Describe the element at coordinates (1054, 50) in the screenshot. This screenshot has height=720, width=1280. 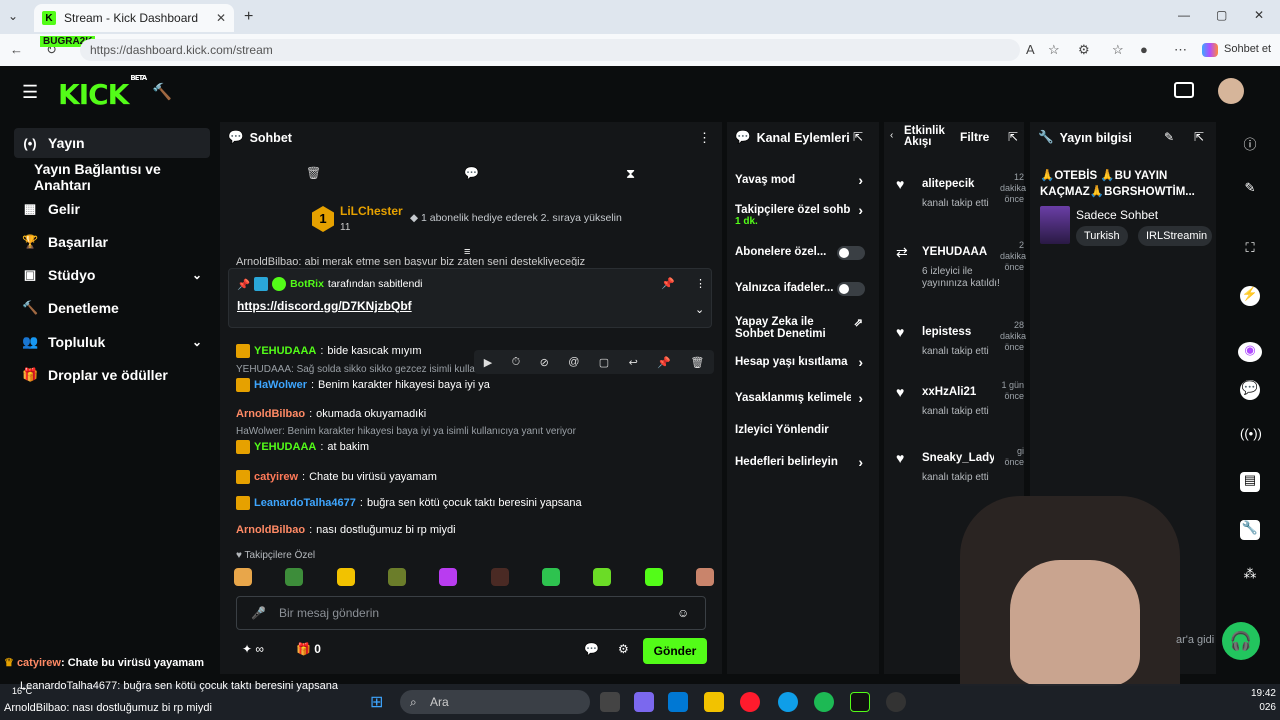
I see `favorite-icon: ☆` at that location.